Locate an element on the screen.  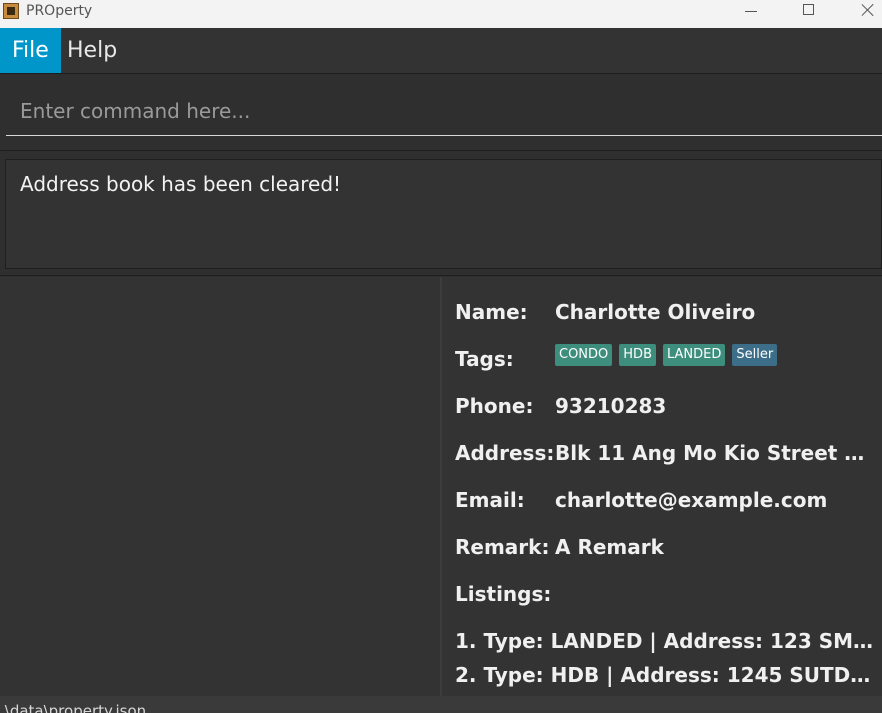
minimize-button is located at coordinates (751, 14).